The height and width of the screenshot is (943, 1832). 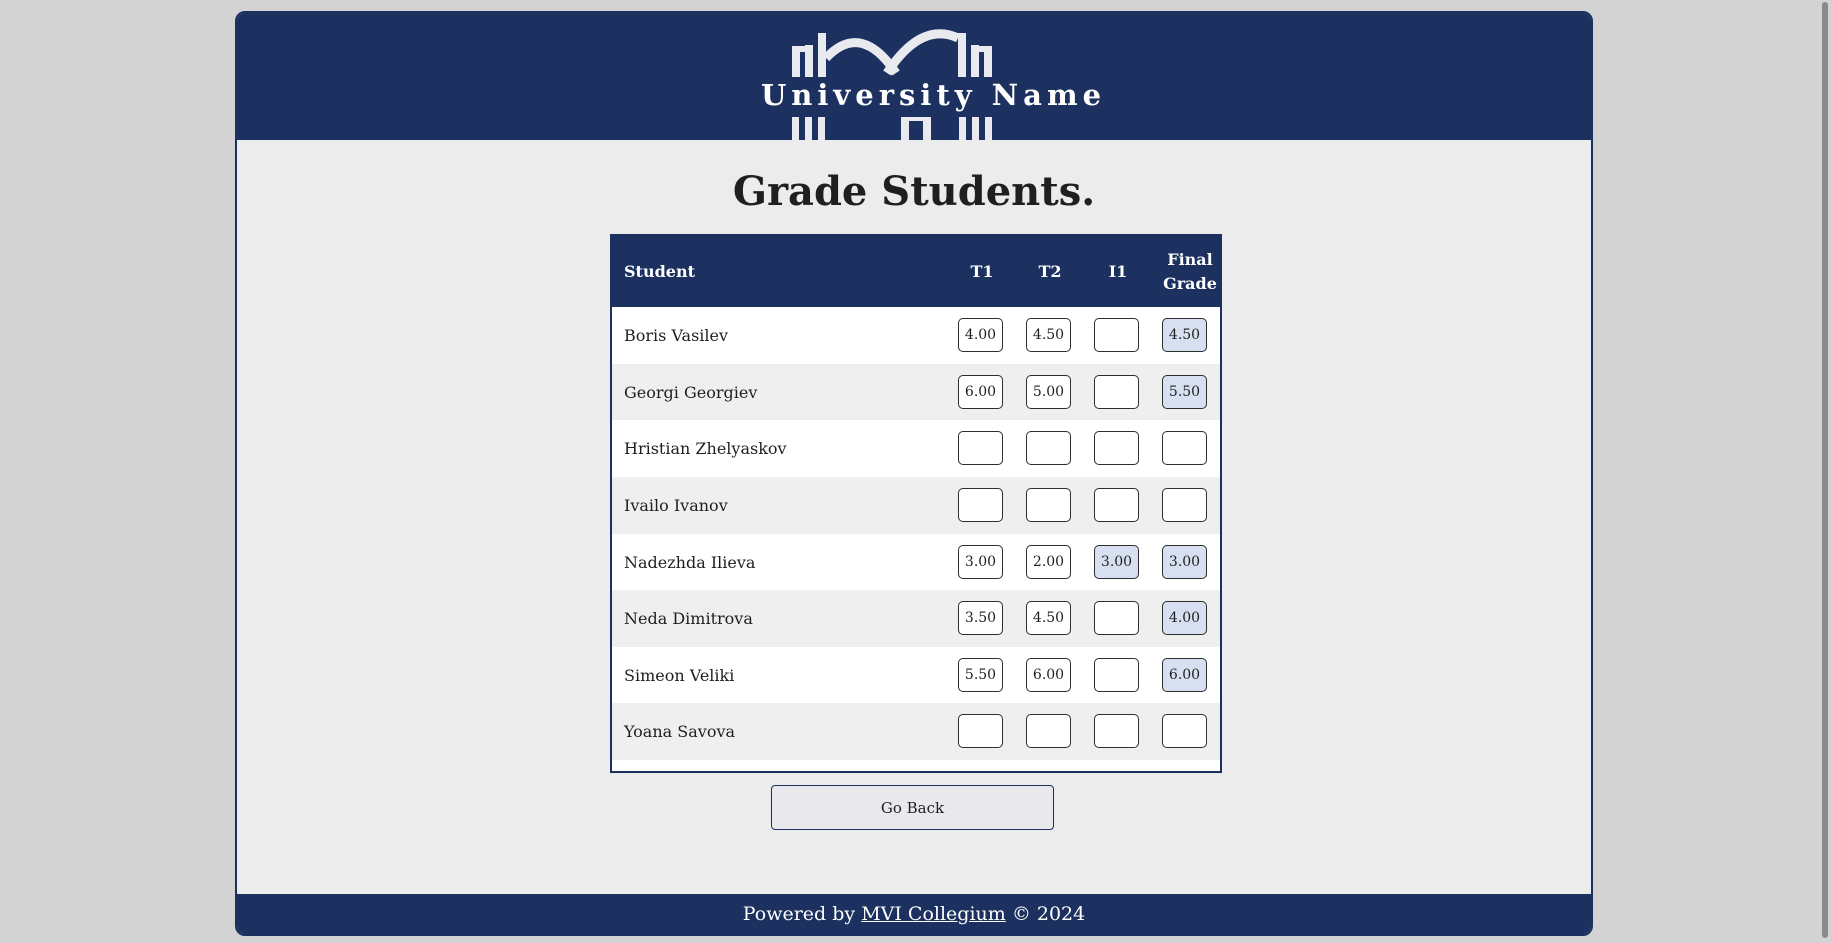 I want to click on university-logo: University Name, so click(x=934, y=76).